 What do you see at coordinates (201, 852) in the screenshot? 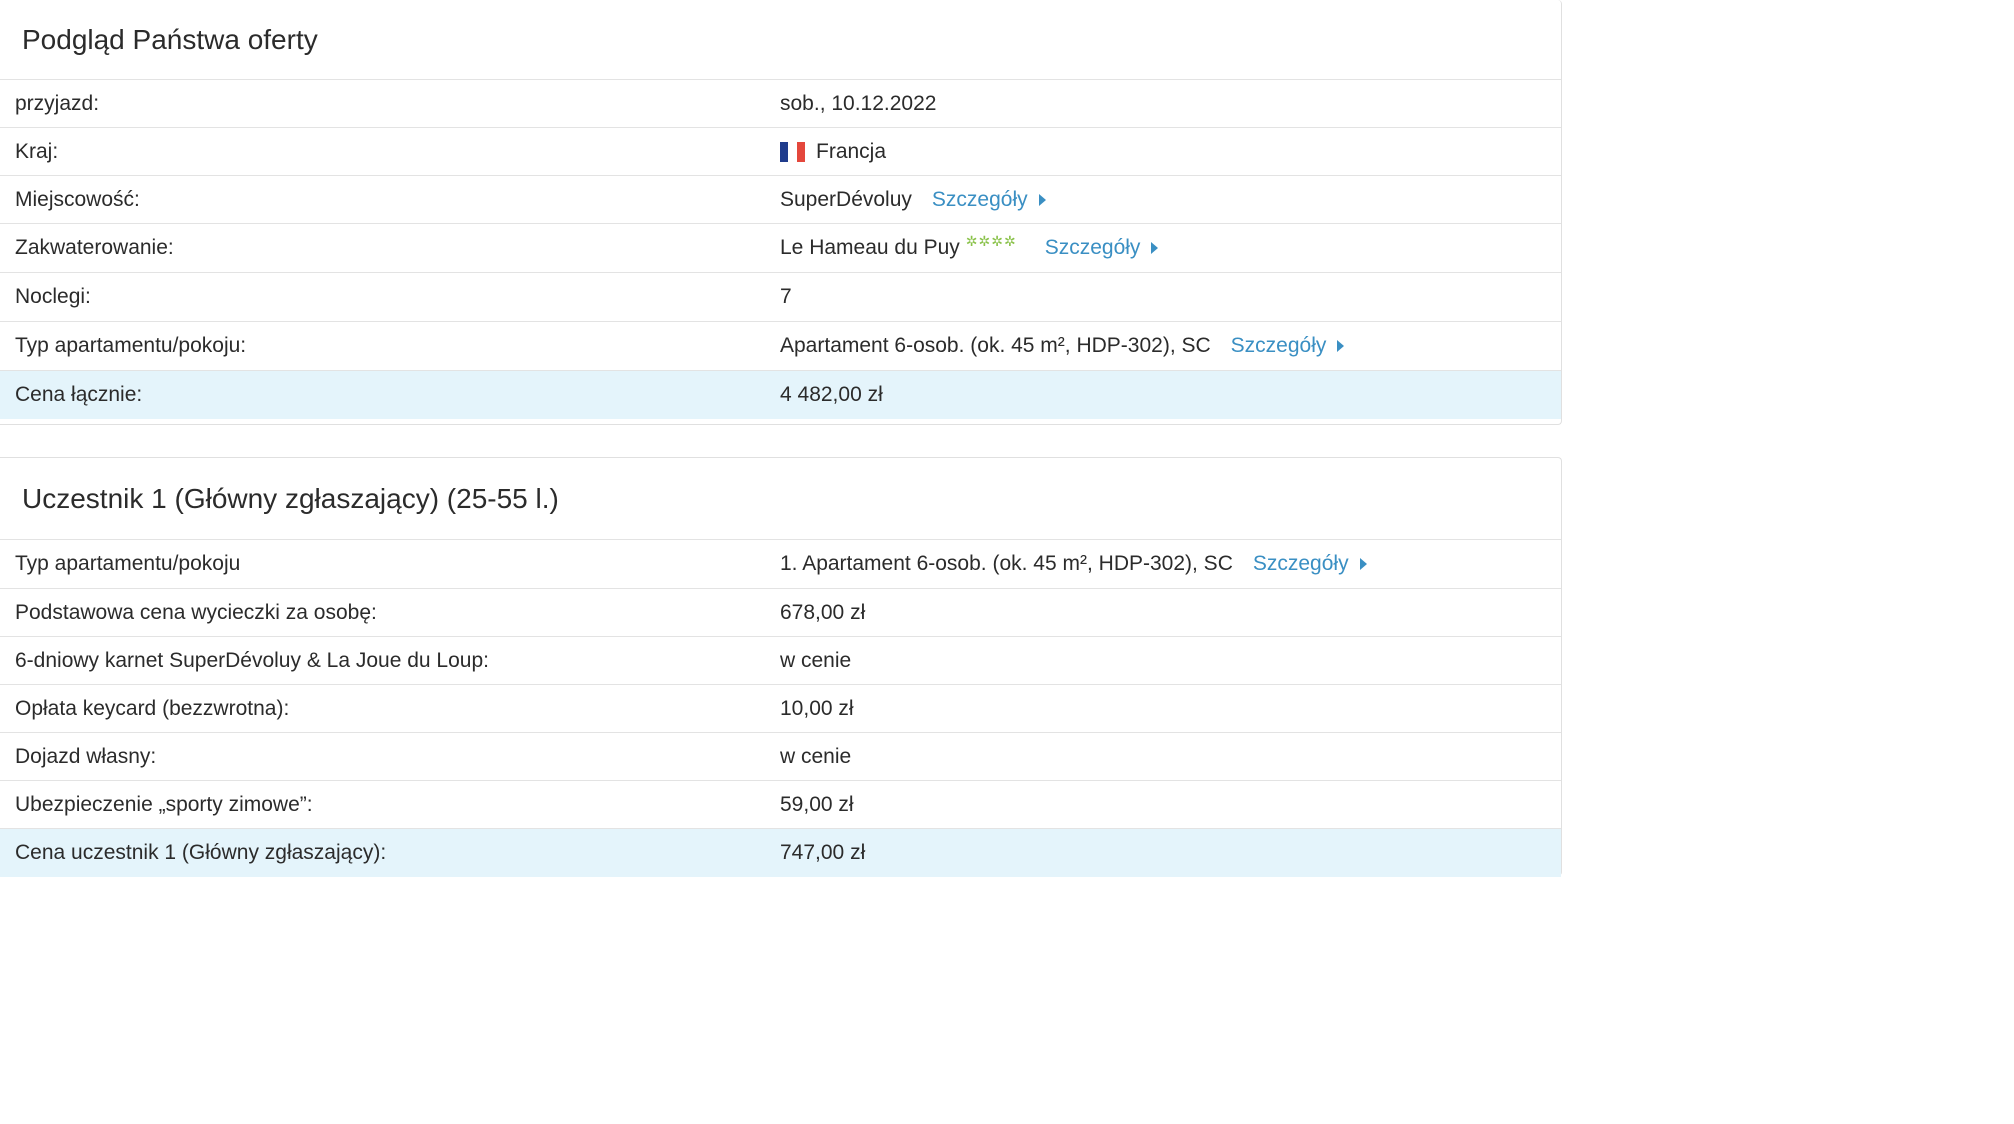
I see `participant-total-label: Cena uczestnik 1 (Główny zgłaszający):` at bounding box center [201, 852].